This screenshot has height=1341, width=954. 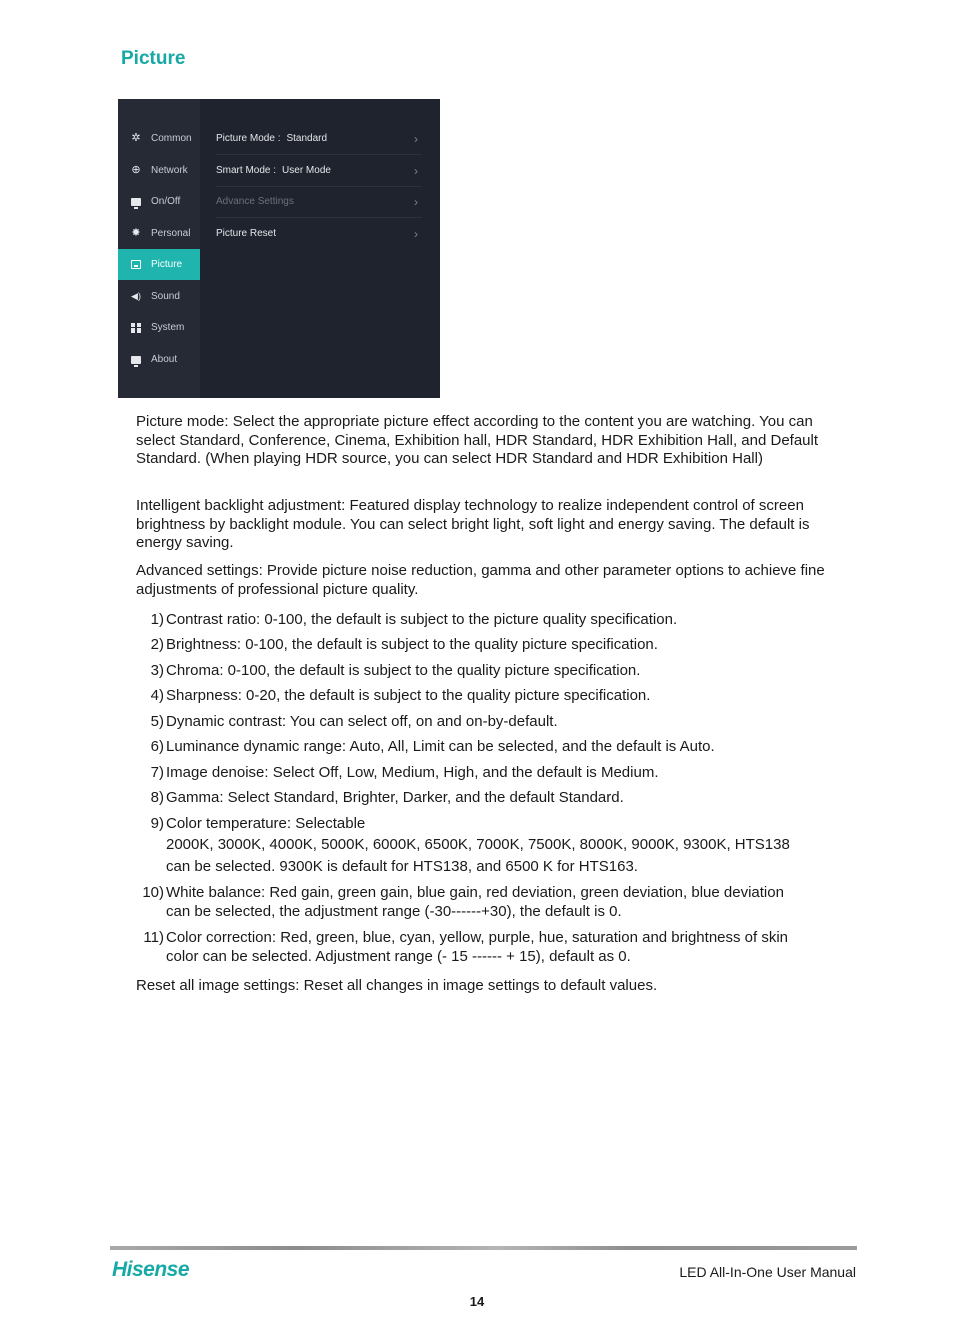 I want to click on picture-mode-row: Picture Mode : Standard ›, so click(x=319, y=139).